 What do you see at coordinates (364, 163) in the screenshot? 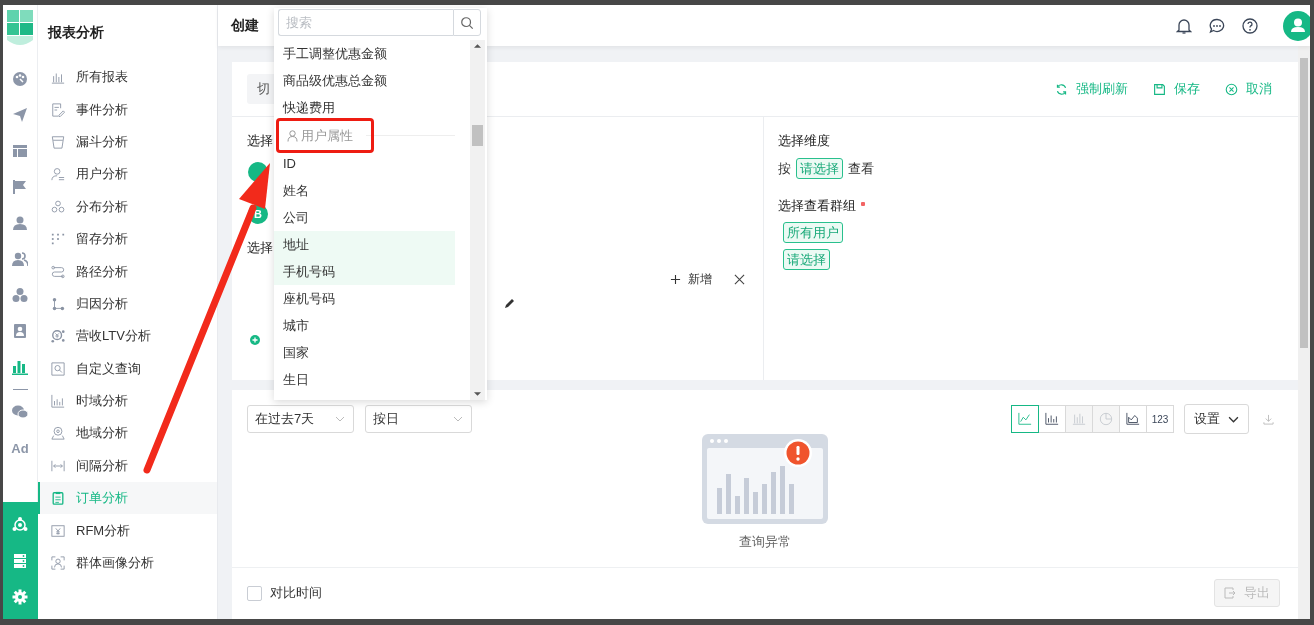
I see `dropdown-option: ID` at bounding box center [364, 163].